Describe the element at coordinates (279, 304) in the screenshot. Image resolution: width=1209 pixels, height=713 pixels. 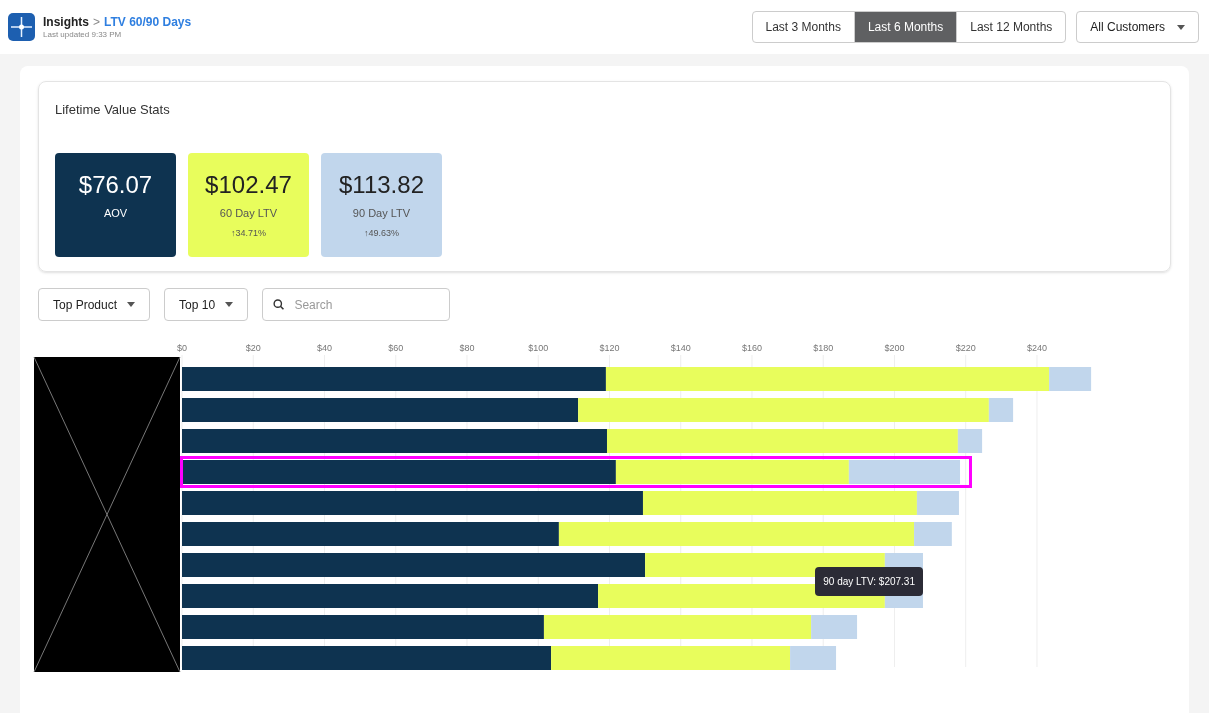
I see `search-icon` at that location.